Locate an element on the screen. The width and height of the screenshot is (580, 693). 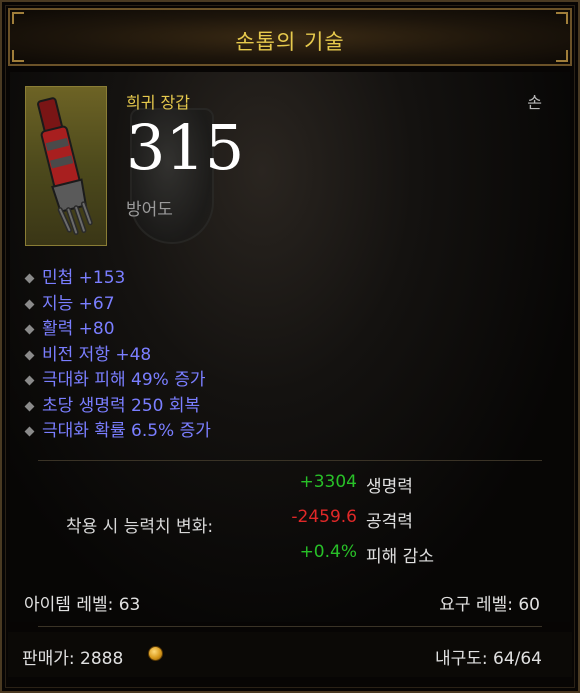
stat-delta-value: +0.4% is located at coordinates (328, 552).